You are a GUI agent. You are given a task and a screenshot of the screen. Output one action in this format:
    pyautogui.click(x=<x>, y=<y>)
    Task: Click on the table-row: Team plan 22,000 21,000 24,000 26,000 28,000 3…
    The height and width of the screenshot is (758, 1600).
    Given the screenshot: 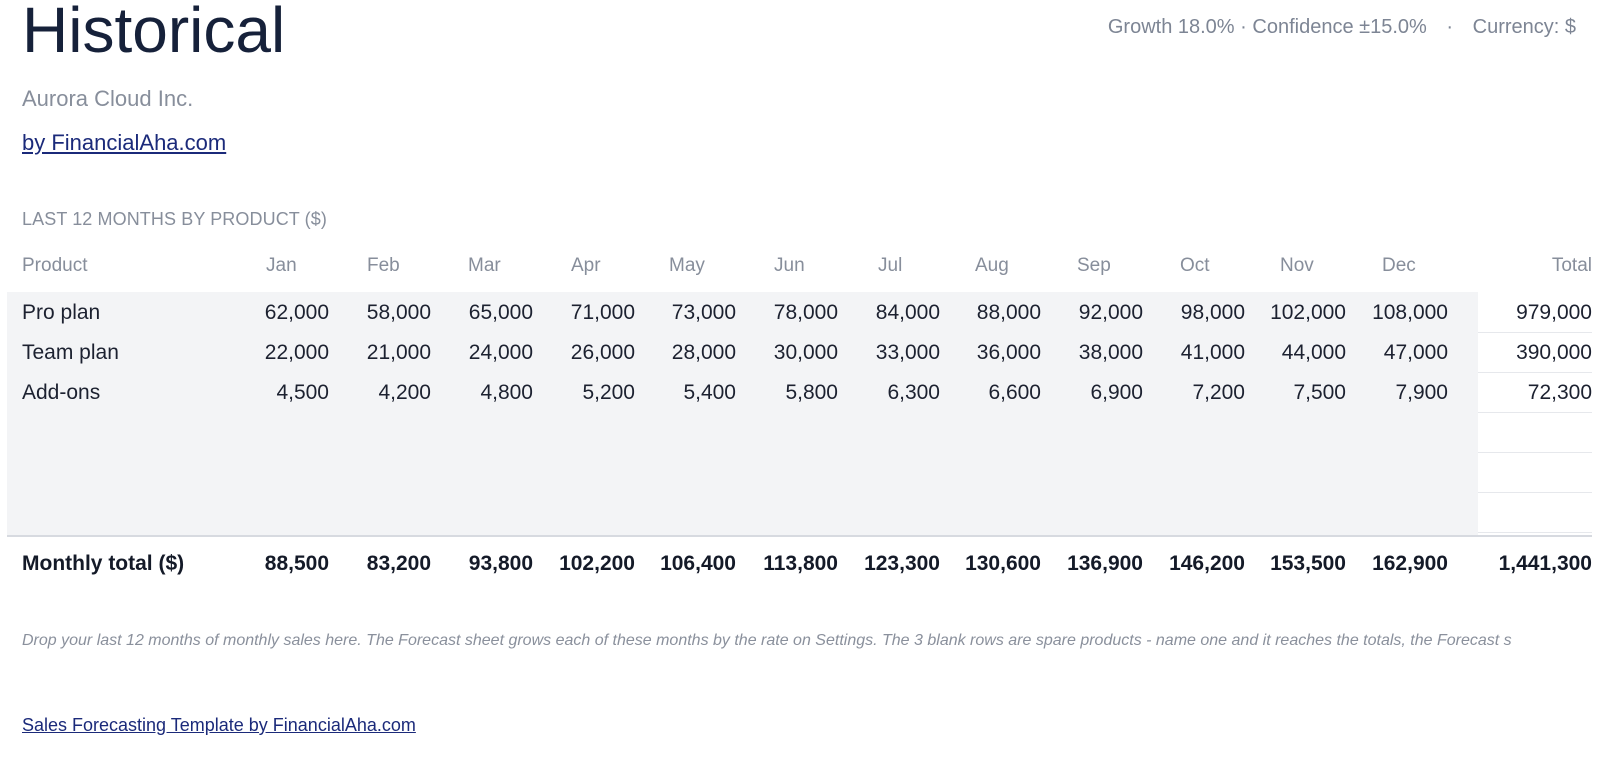 What is the action you would take?
    pyautogui.click(x=799, y=352)
    